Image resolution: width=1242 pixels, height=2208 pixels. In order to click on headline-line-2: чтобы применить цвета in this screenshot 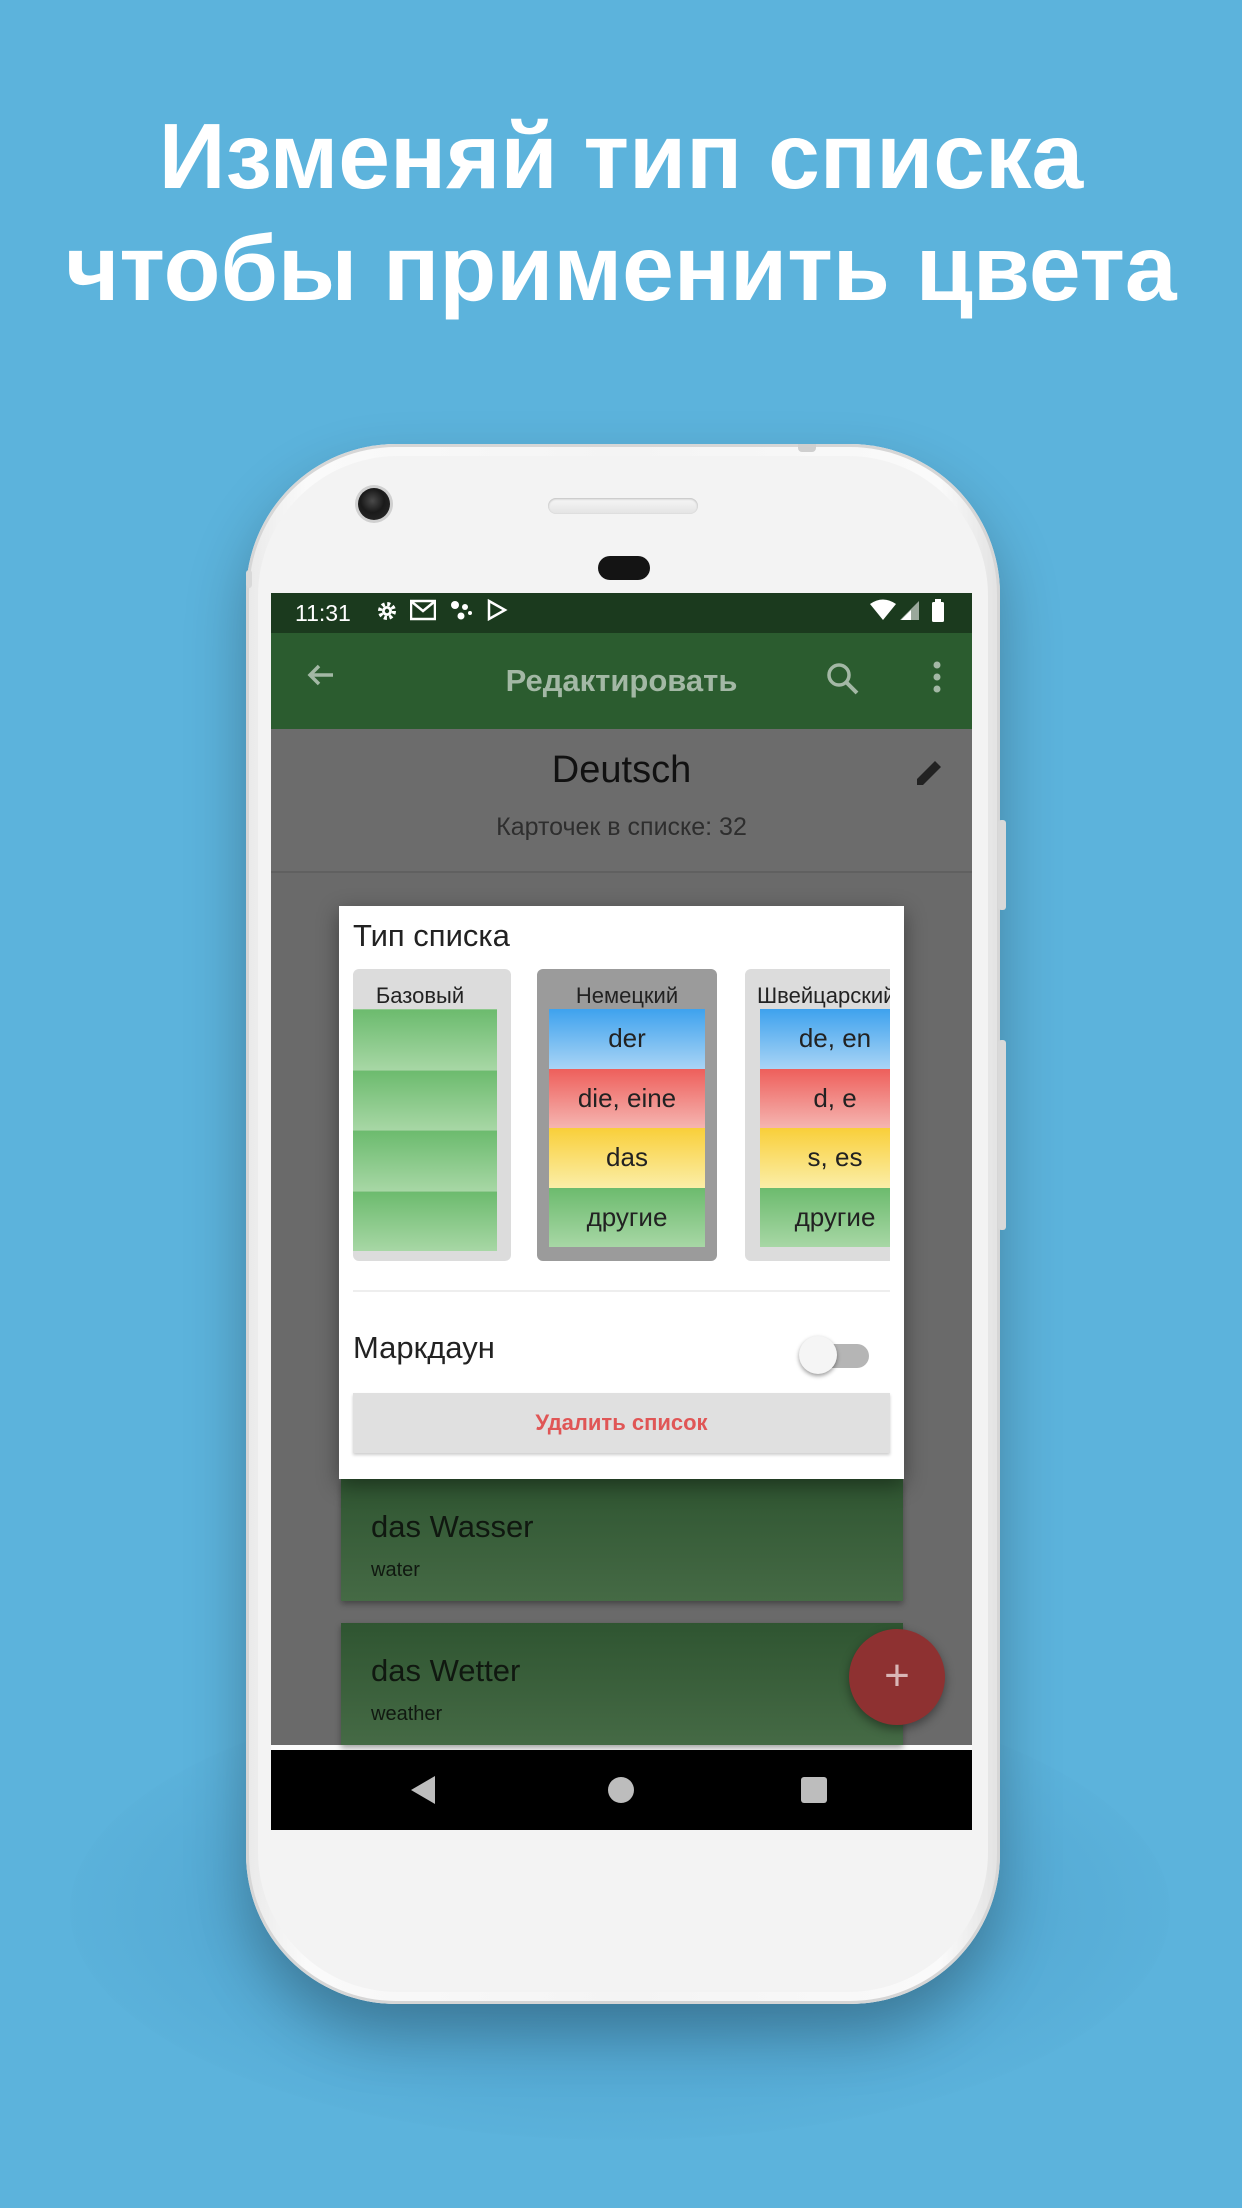, I will do `click(621, 268)`.